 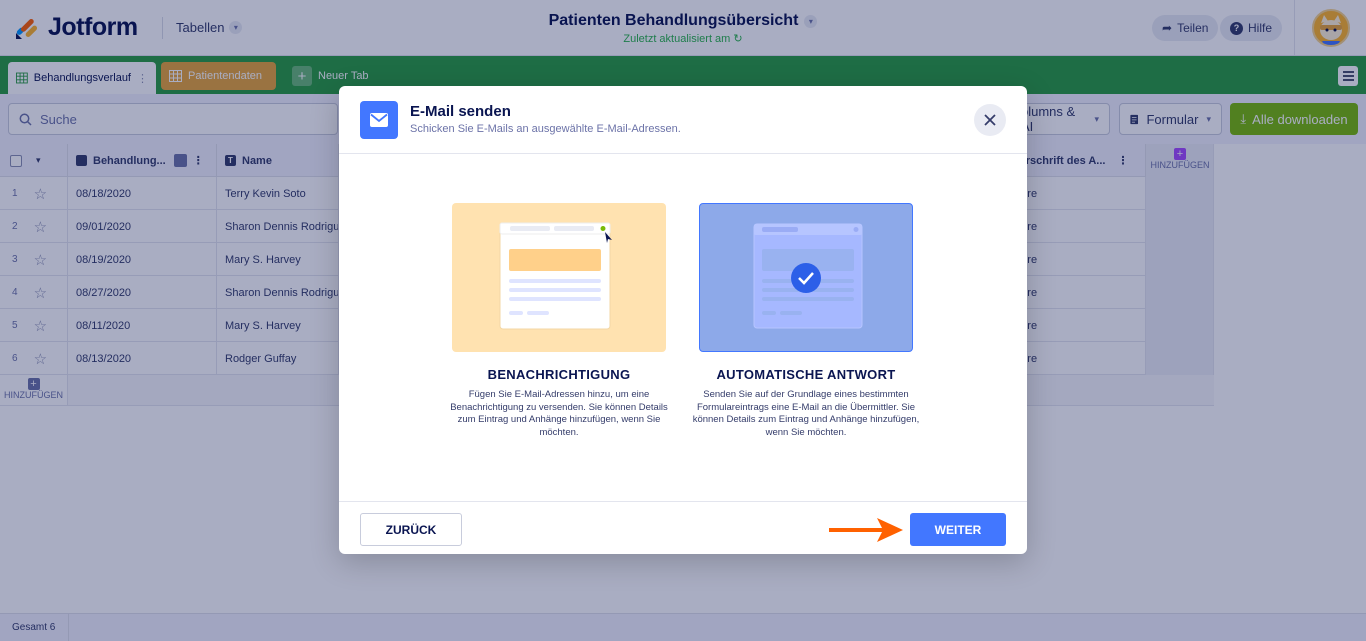 I want to click on close-icon, so click(x=990, y=120).